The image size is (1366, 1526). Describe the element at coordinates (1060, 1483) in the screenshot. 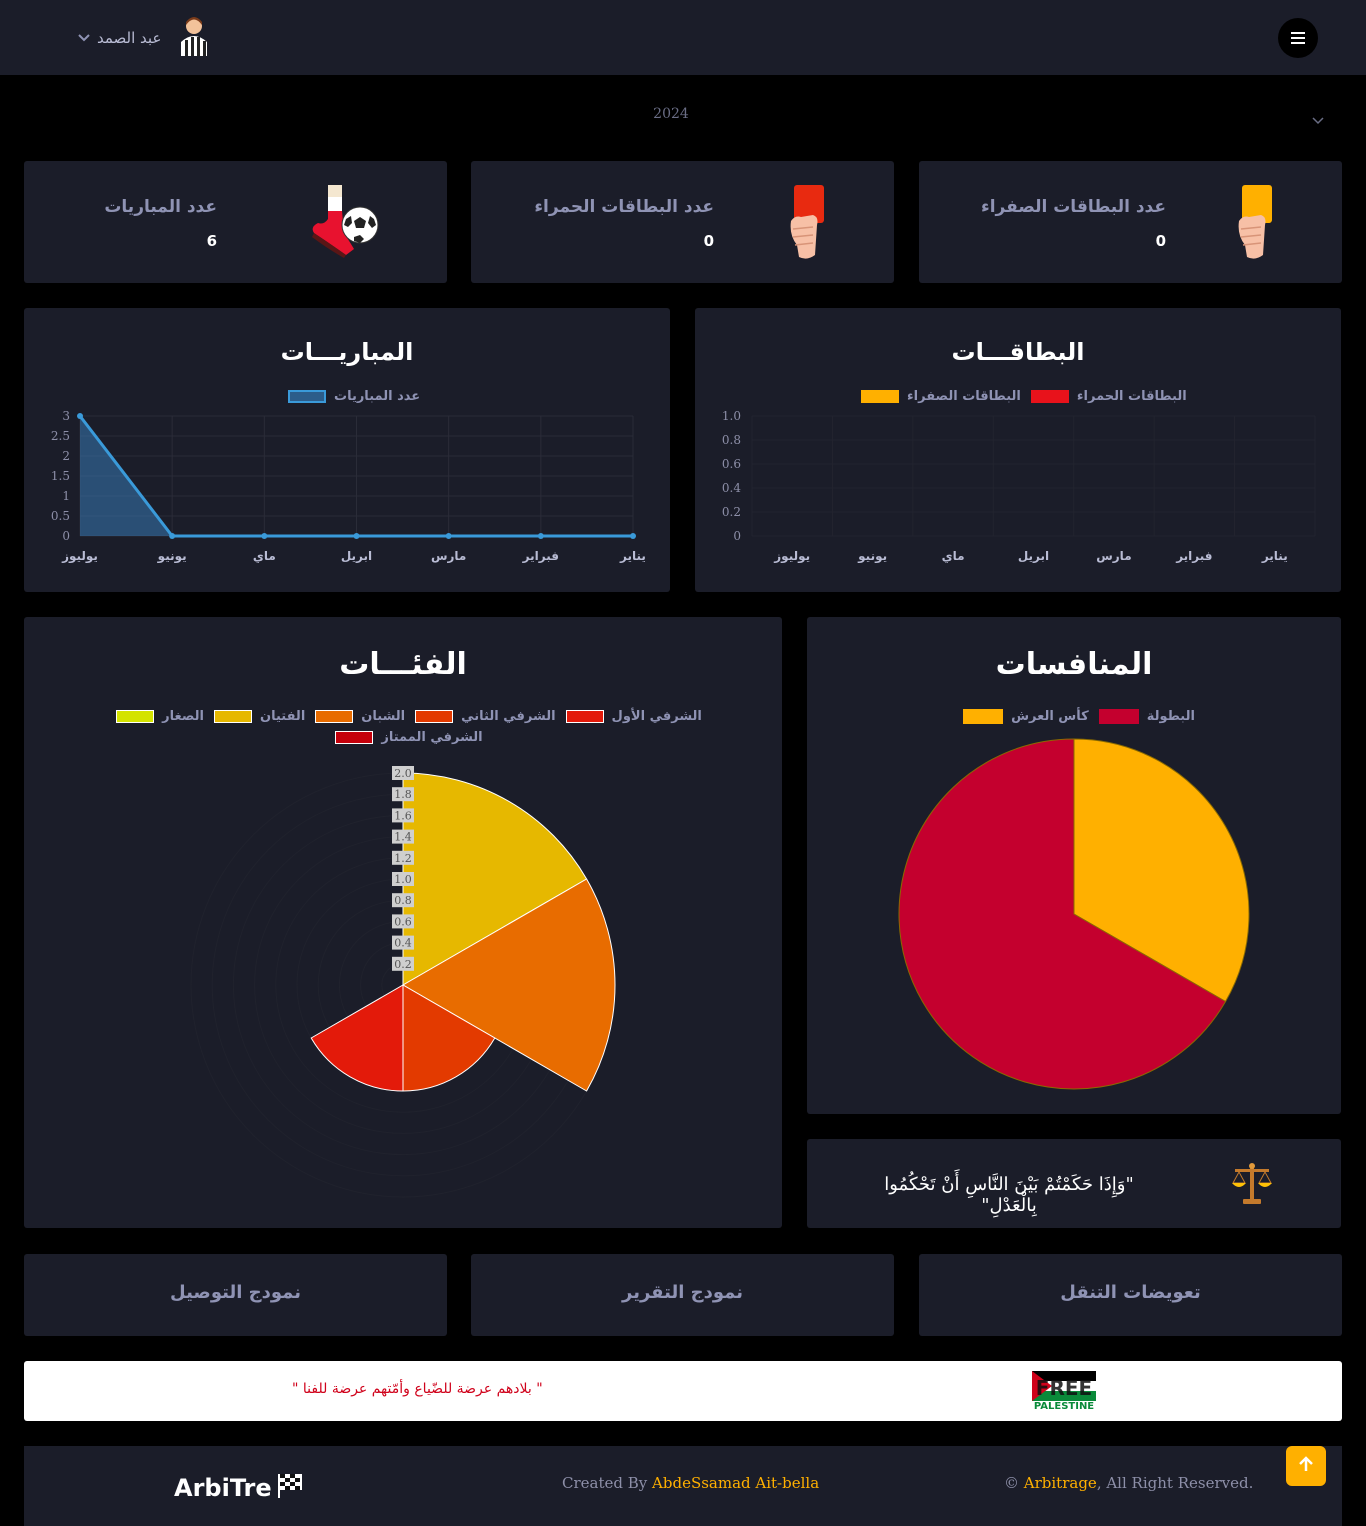

I see `site-link: Arbitrage` at that location.